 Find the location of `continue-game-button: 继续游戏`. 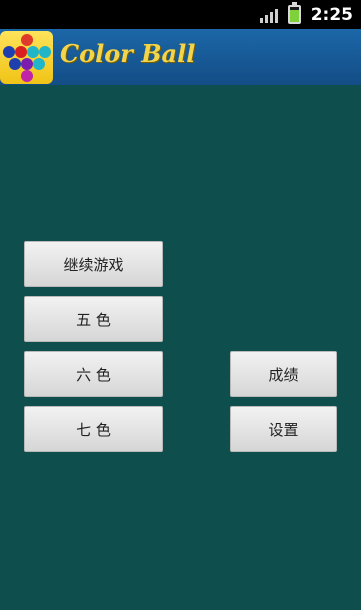

continue-game-button: 继续游戏 is located at coordinates (93, 264).